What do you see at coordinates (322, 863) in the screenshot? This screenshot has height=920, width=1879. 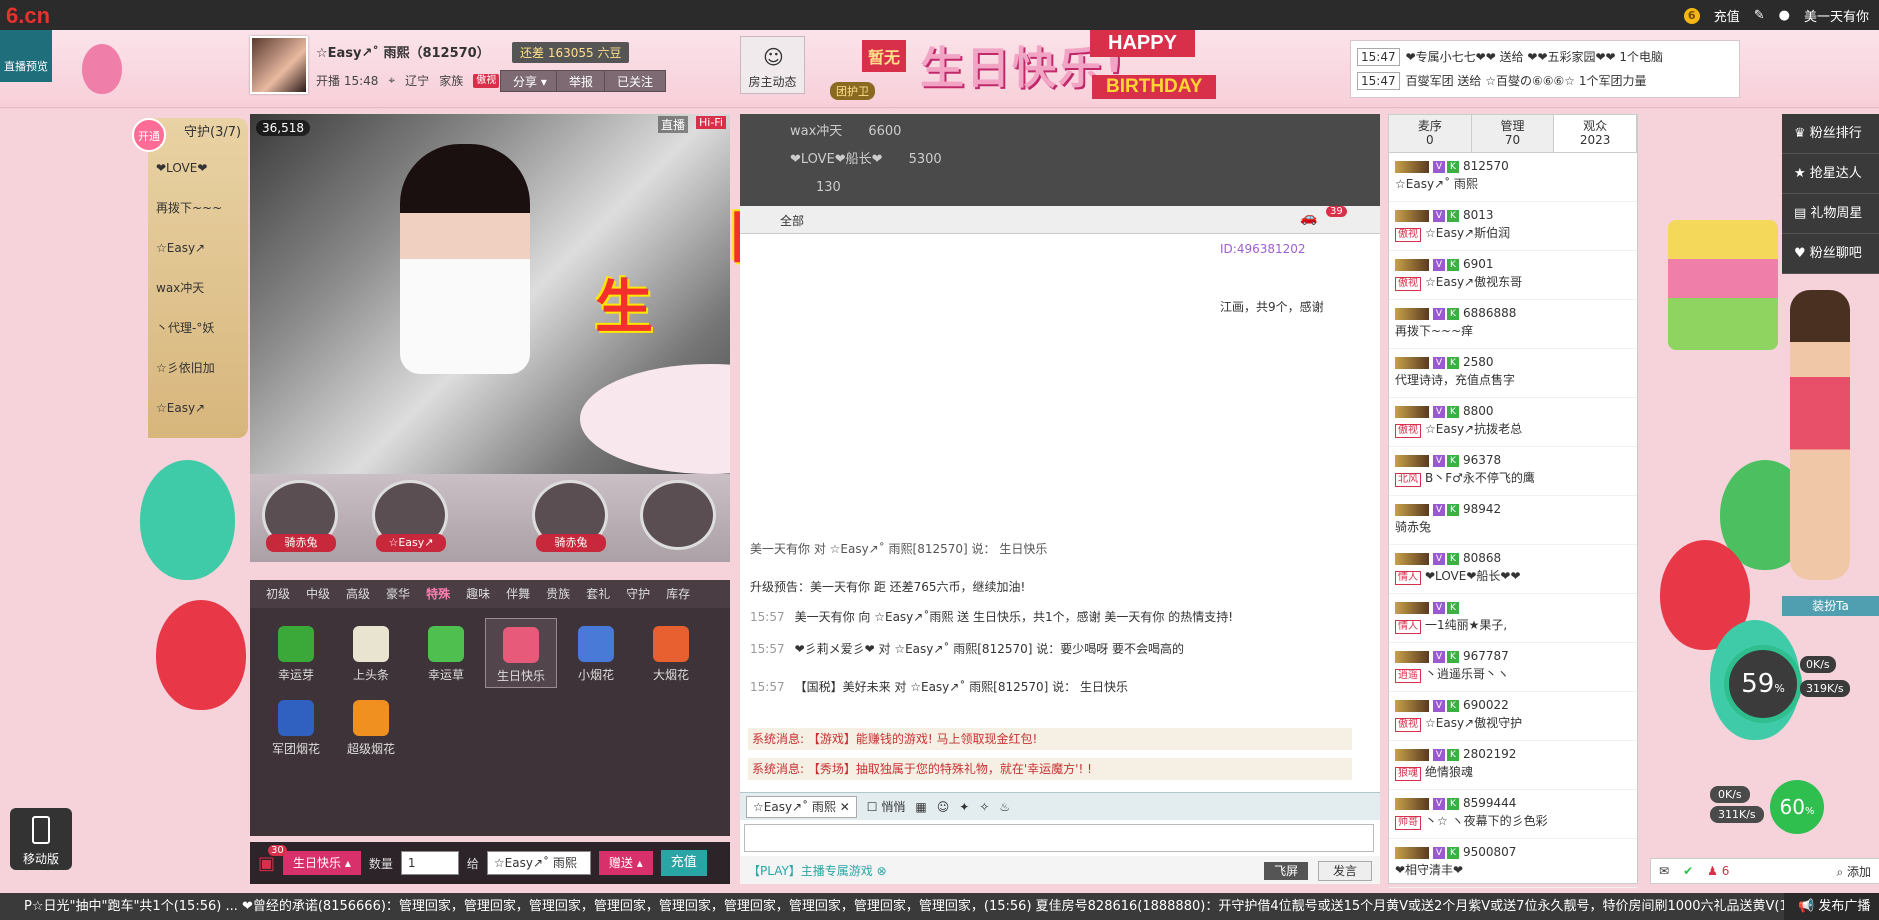 I see `gift-select: 生日快乐 ▴` at bounding box center [322, 863].